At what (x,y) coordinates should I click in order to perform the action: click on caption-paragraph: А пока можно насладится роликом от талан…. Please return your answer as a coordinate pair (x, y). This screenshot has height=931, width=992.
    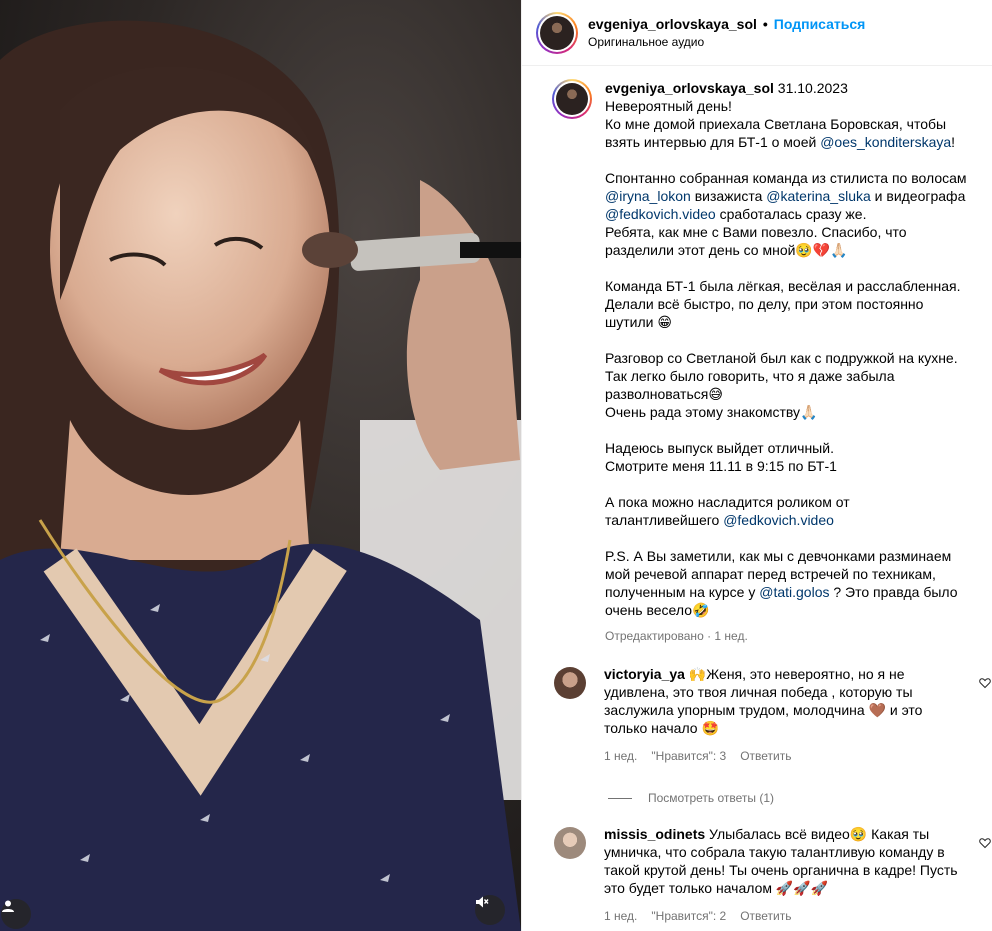
    Looking at the image, I should click on (727, 511).